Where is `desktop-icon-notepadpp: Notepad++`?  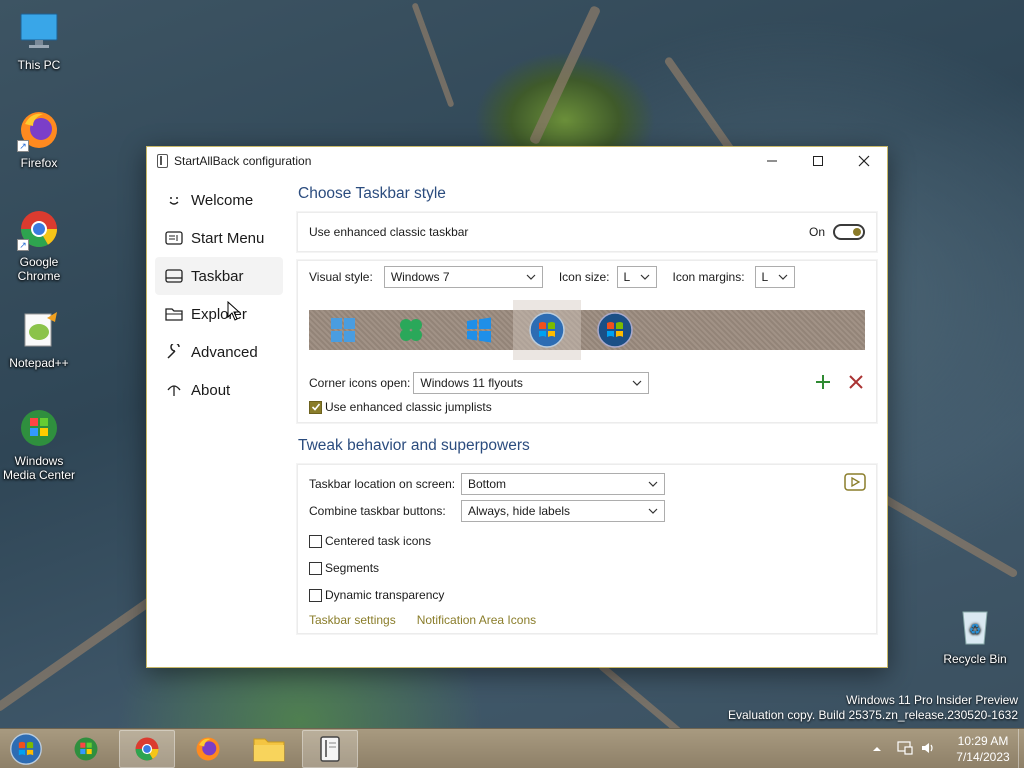
desktop-icon-notepadpp: Notepad++ is located at coordinates (39, 339).